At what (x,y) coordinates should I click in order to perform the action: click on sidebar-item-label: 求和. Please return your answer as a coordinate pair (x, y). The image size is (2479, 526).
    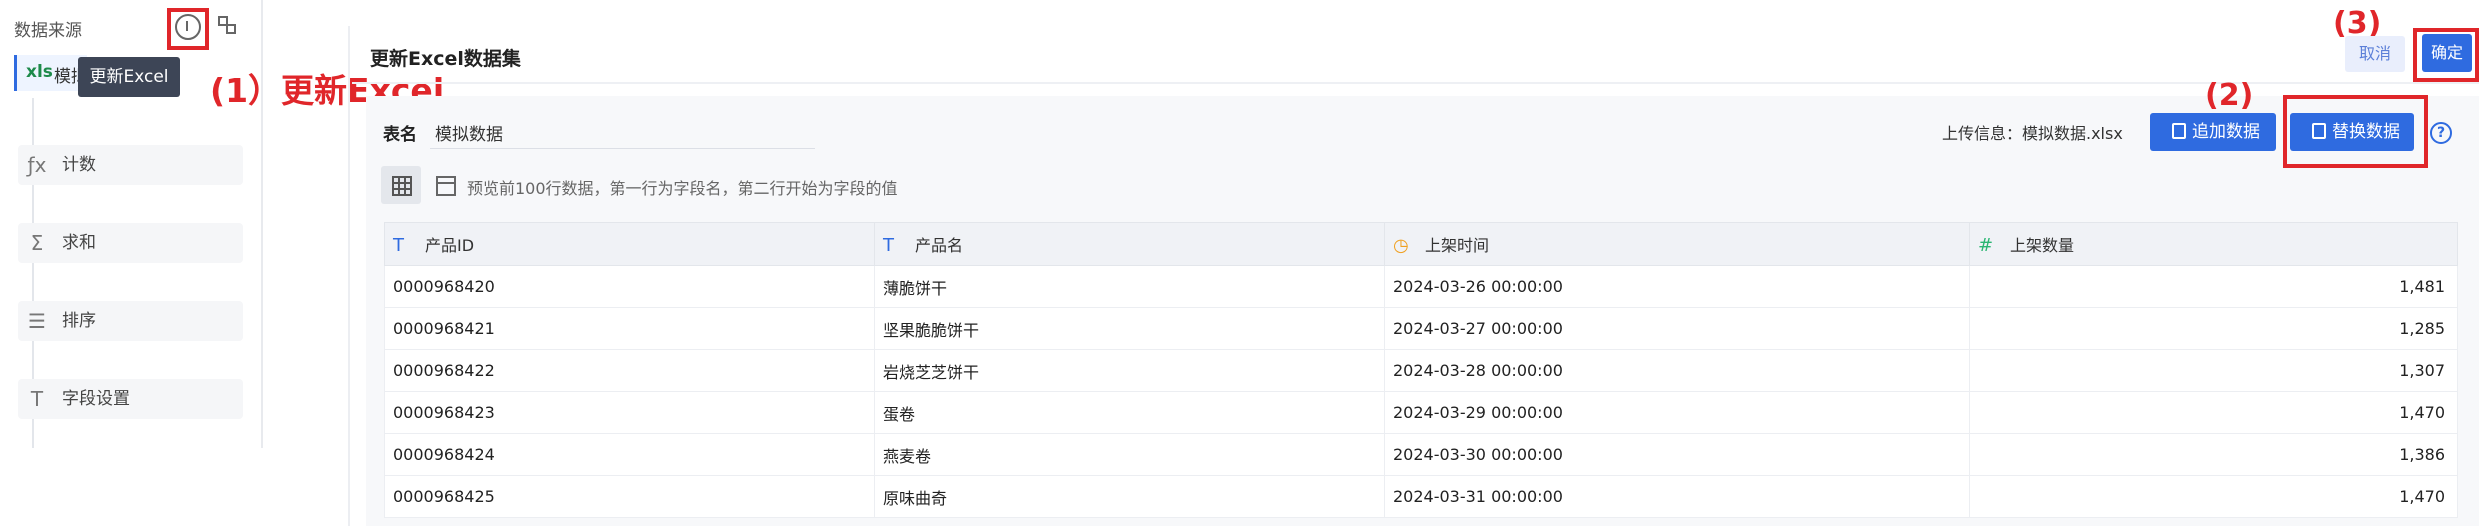
    Looking at the image, I should click on (79, 243).